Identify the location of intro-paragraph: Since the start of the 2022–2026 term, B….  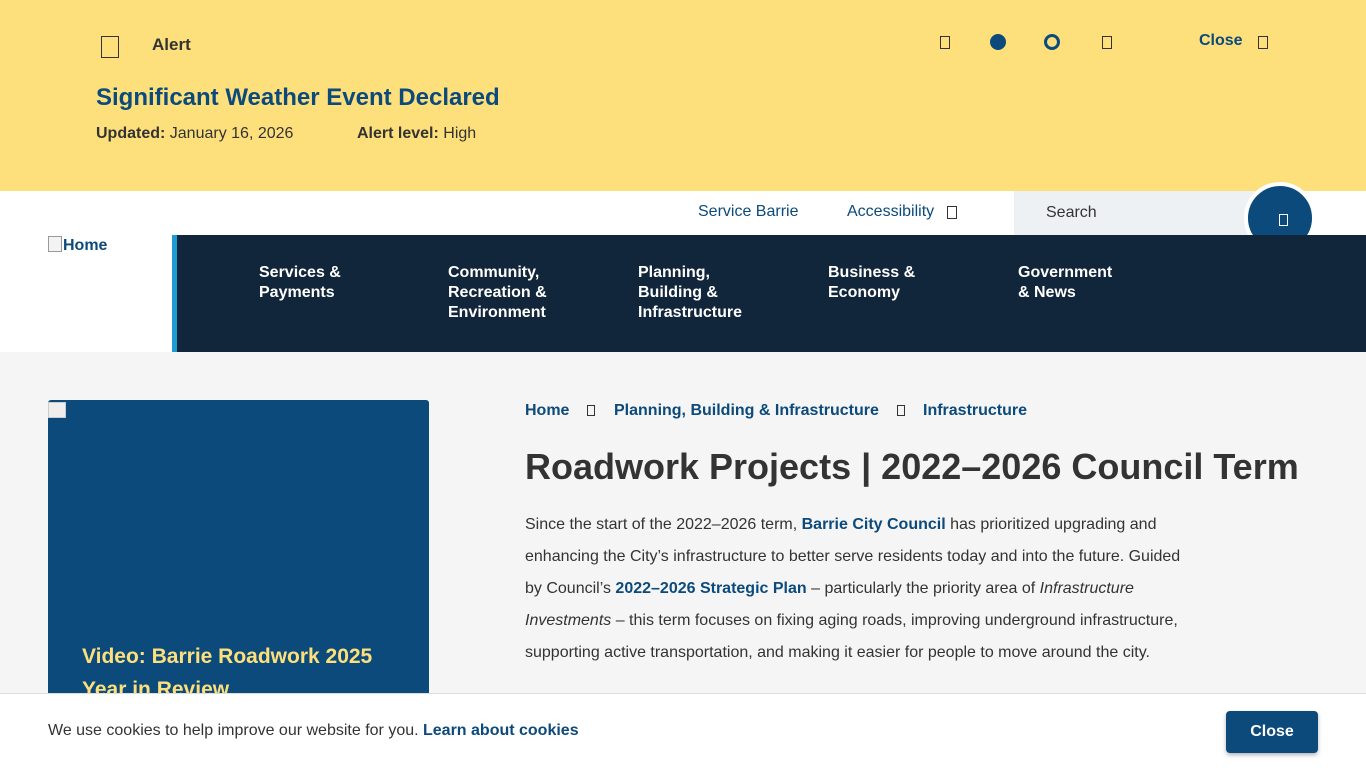
(860, 589).